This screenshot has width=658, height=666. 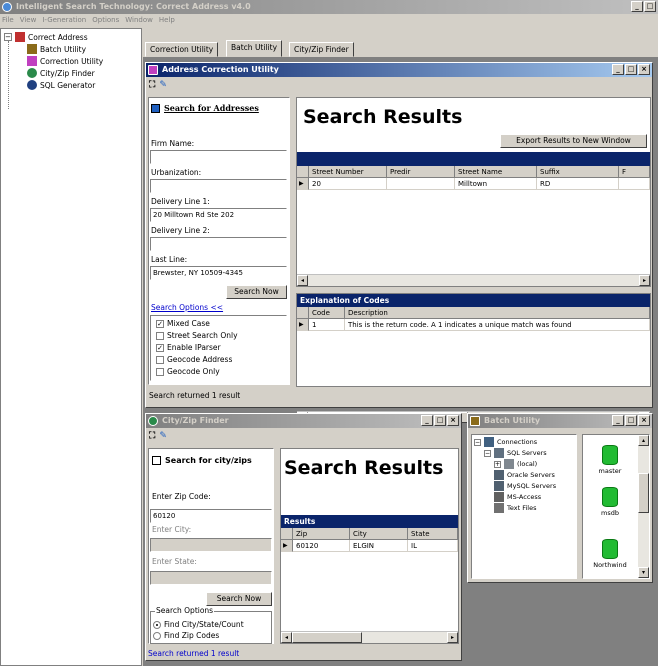 I want to click on database-item-msdb: msdb, so click(x=610, y=502).